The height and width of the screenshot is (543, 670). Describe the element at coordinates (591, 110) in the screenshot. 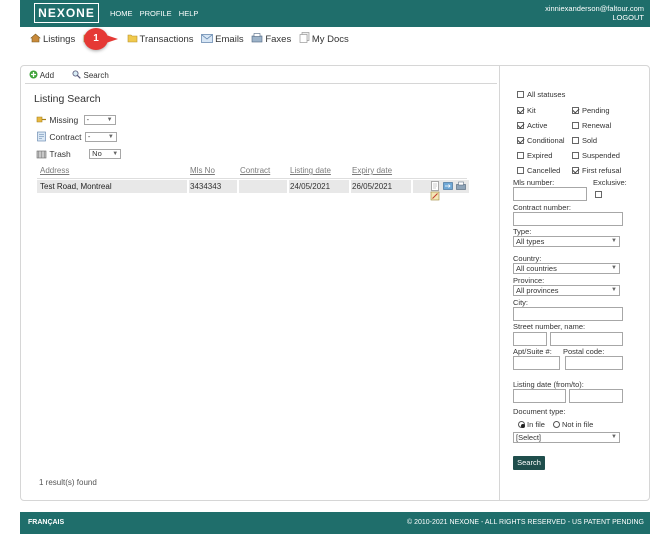

I see `status-pending: Pending` at that location.